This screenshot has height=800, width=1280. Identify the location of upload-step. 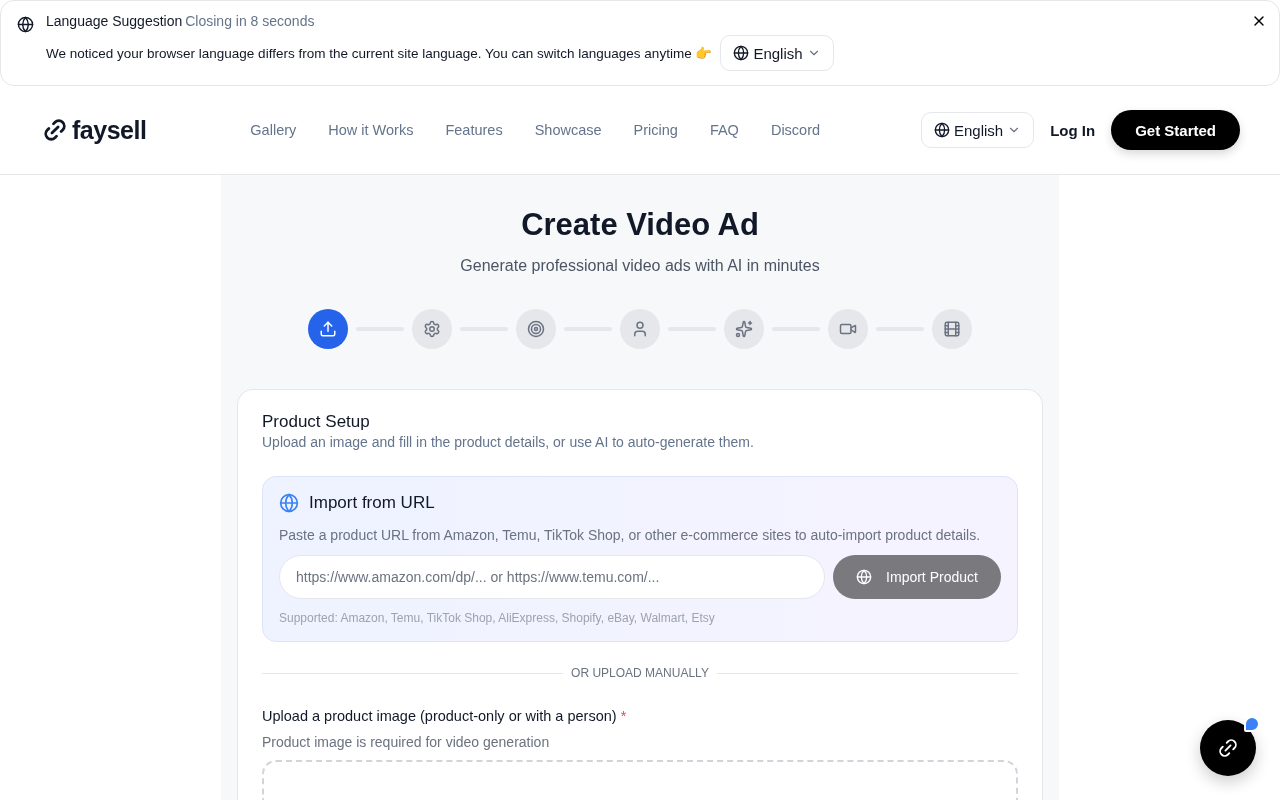
(328, 329).